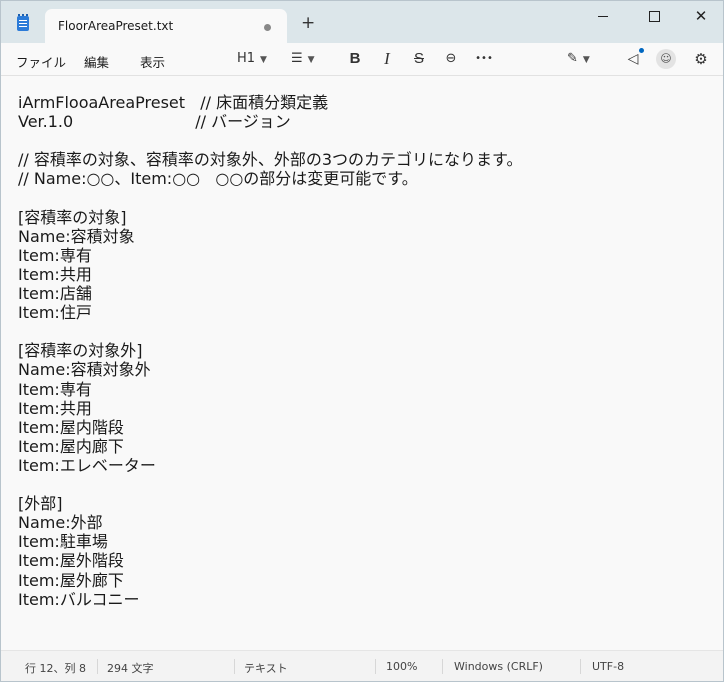 The width and height of the screenshot is (724, 682). Describe the element at coordinates (80, 351) in the screenshot. I see `text-line: [容積率の対象外]` at that location.